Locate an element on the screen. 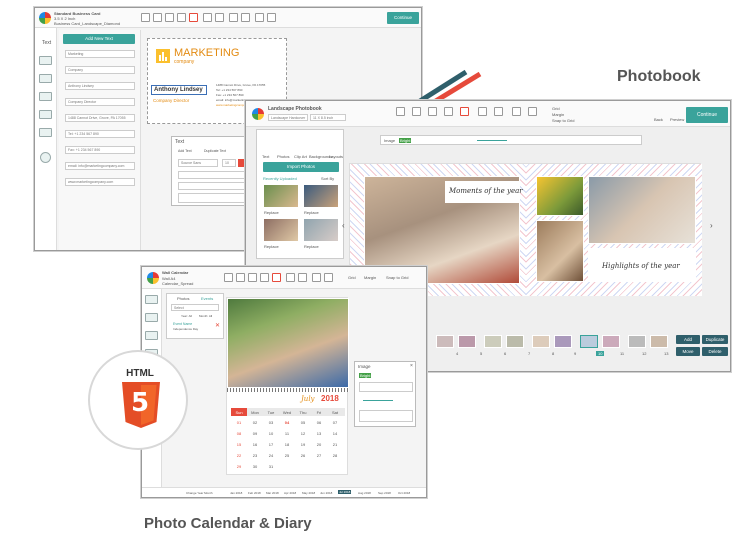  zoom-slider is located at coordinates (492, 140).